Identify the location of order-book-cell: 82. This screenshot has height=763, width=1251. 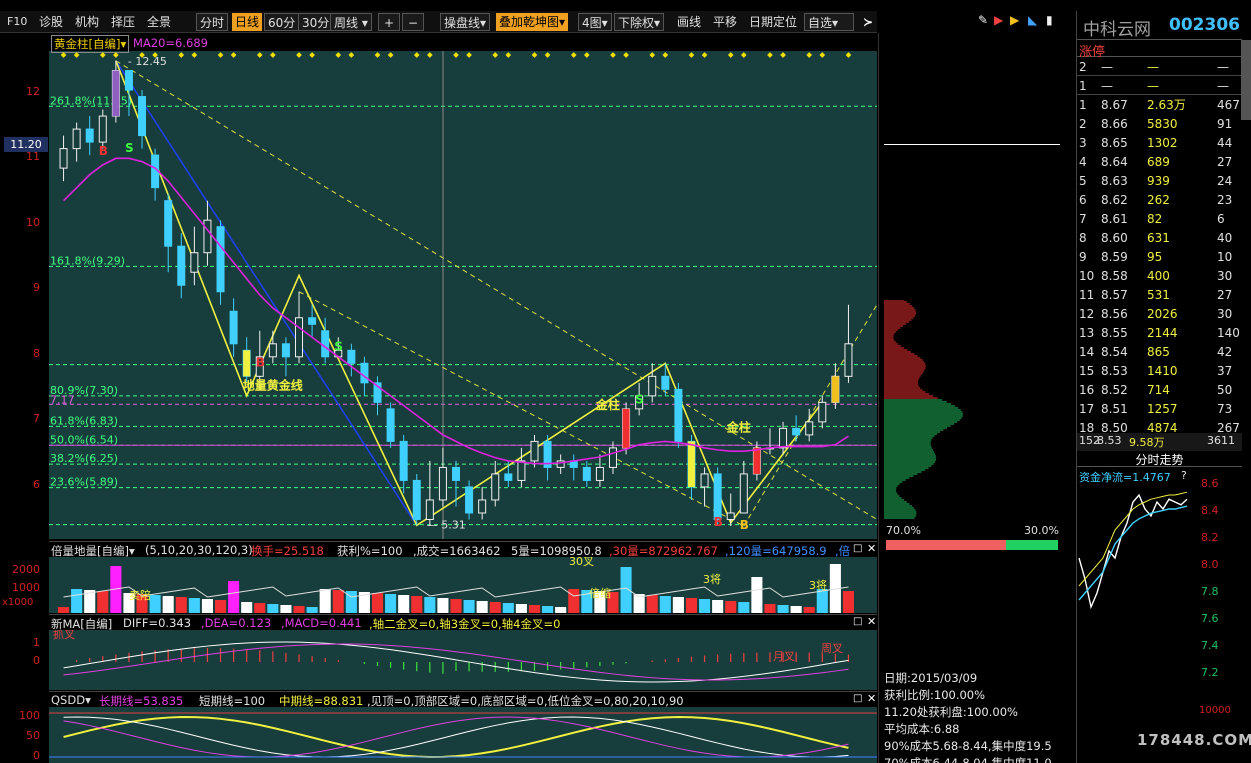
(1155, 219).